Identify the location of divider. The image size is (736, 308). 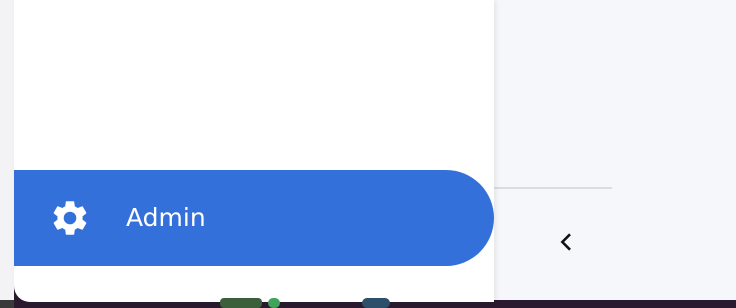
(553, 188).